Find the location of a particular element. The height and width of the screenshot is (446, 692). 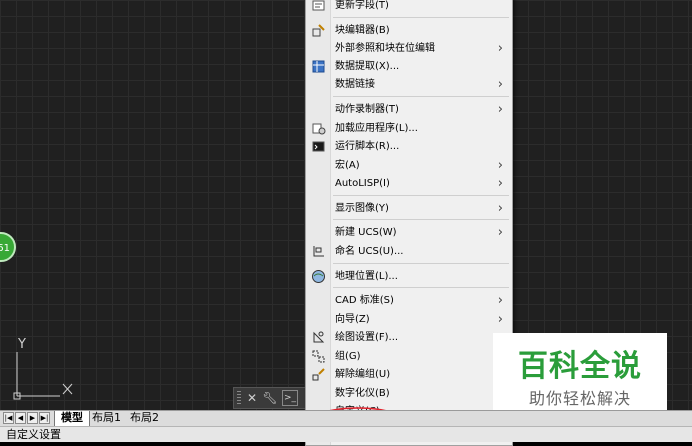

status-text: 自定义设置 is located at coordinates (33, 434).